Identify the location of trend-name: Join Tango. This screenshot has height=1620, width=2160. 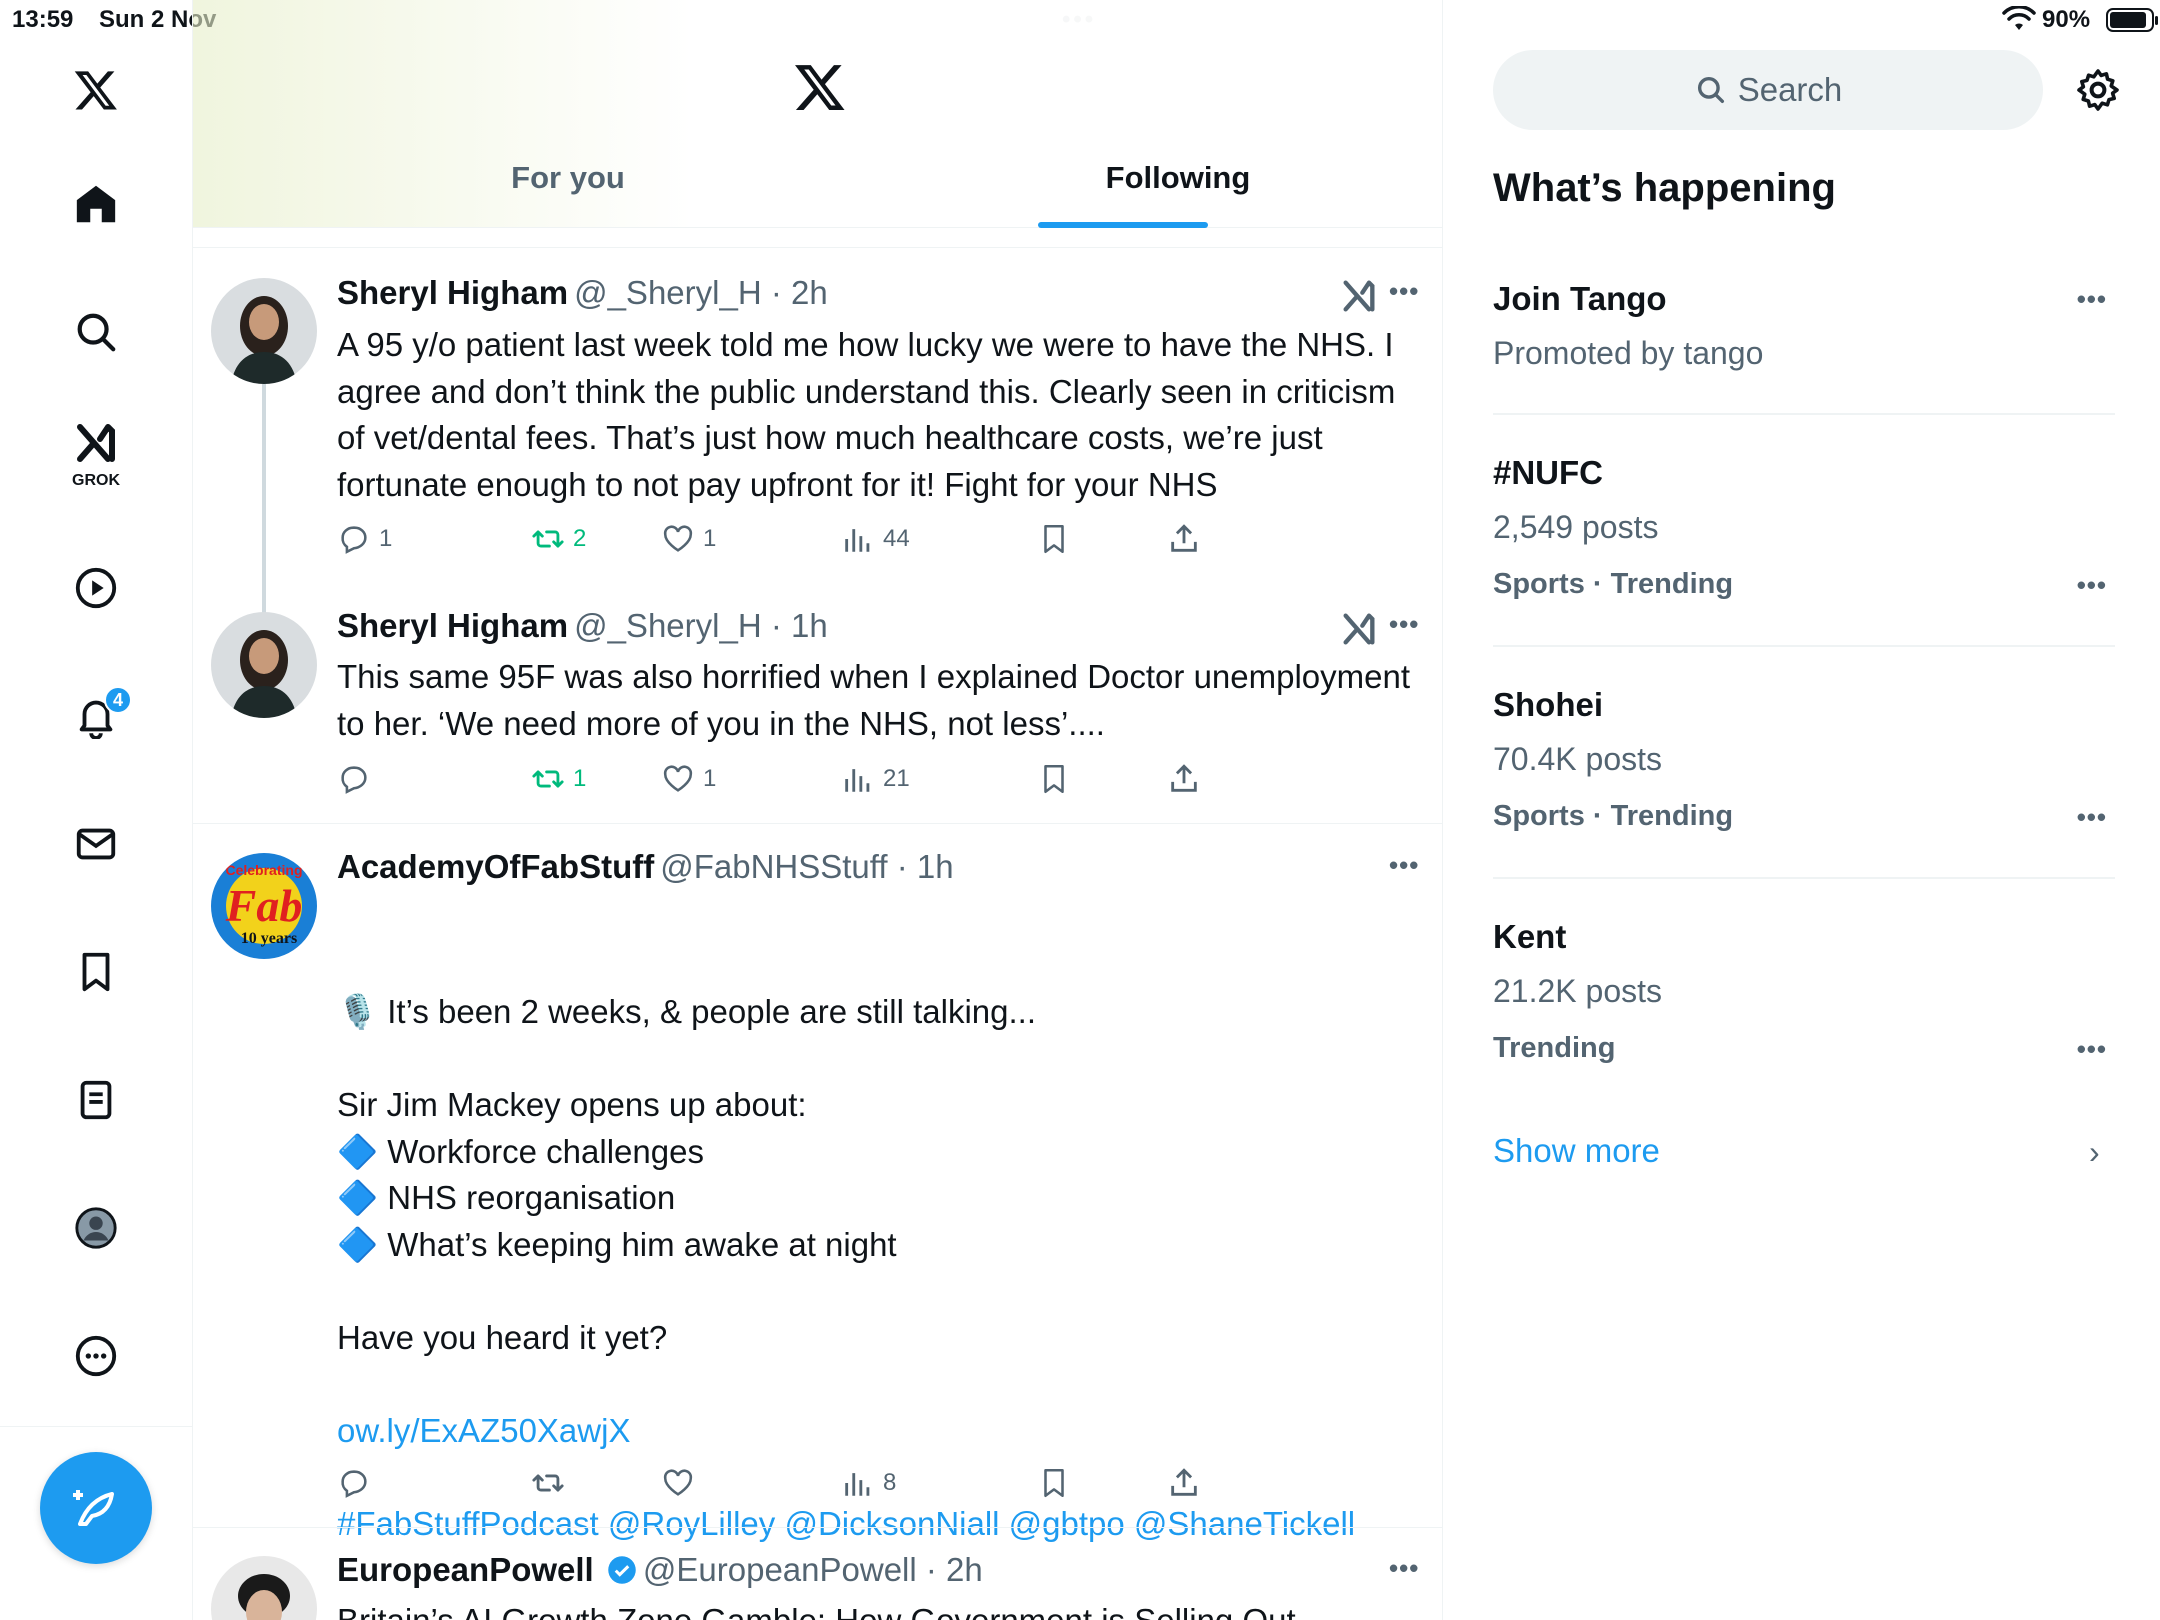
(1580, 298).